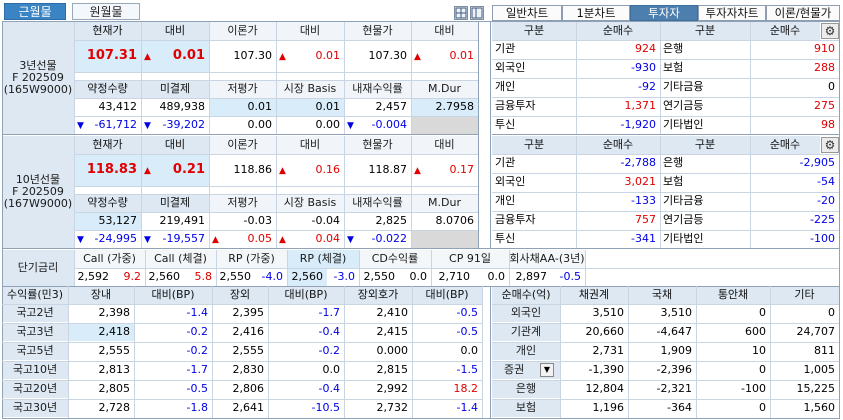 The height and width of the screenshot is (420, 843). Describe the element at coordinates (674, 388) in the screenshot. I see `bond-net-value: -2,321` at that location.